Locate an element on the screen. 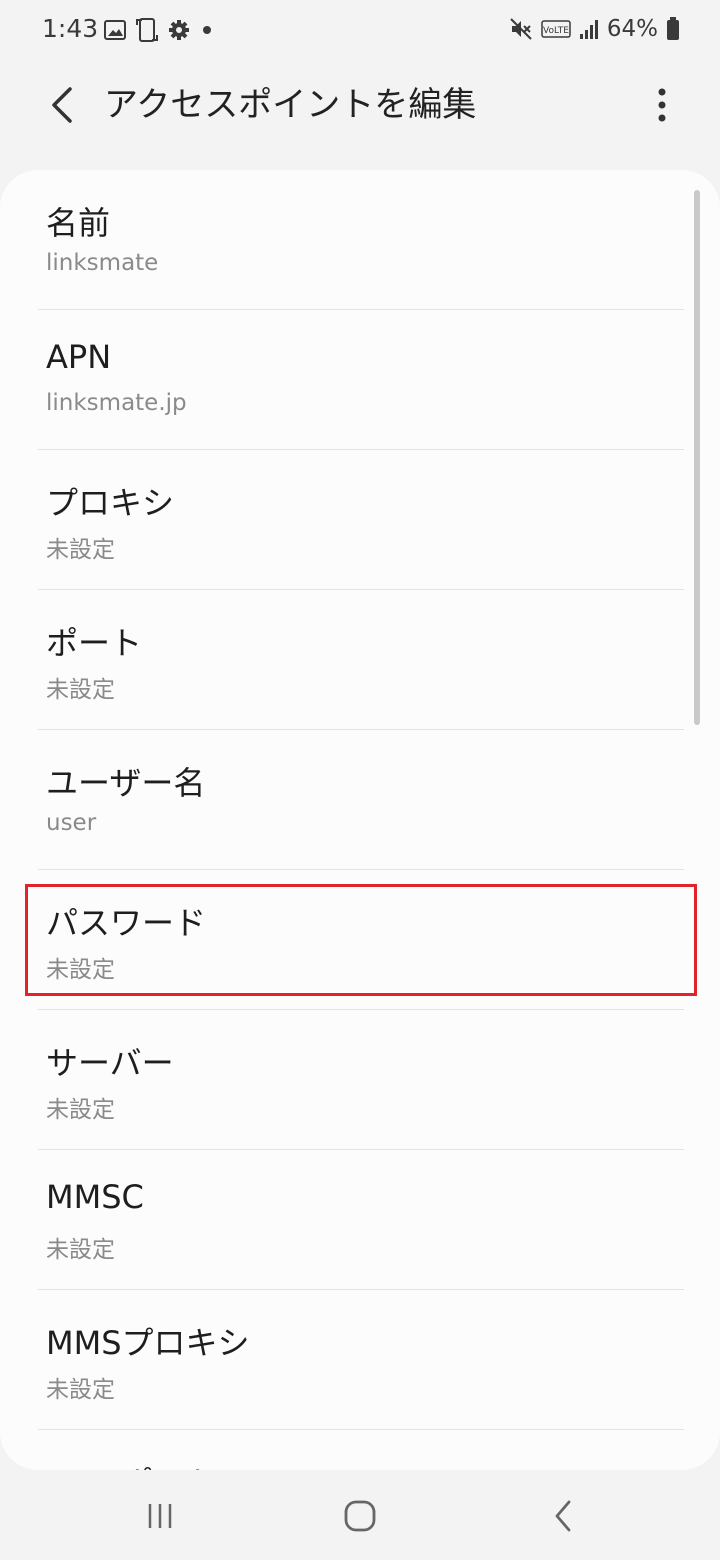 The height and width of the screenshot is (1560, 720). list-item-apn: APN linksmate.jp is located at coordinates (361, 380).